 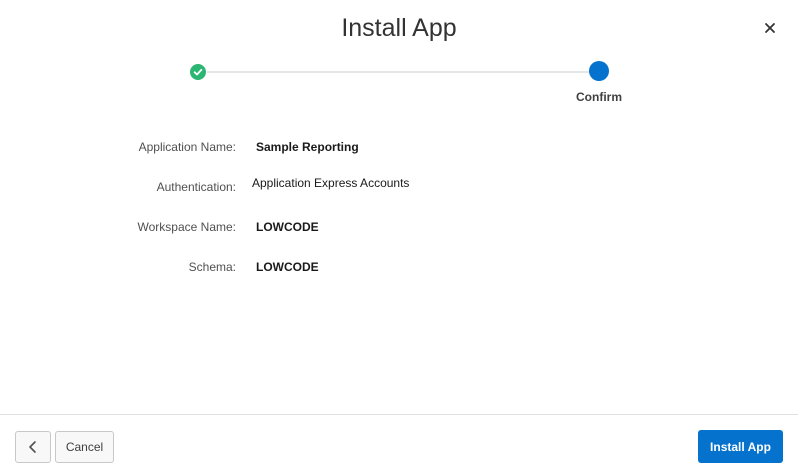 What do you see at coordinates (399, 227) in the screenshot?
I see `detail-row-workspace-name: Workspace Name: LOWCODE` at bounding box center [399, 227].